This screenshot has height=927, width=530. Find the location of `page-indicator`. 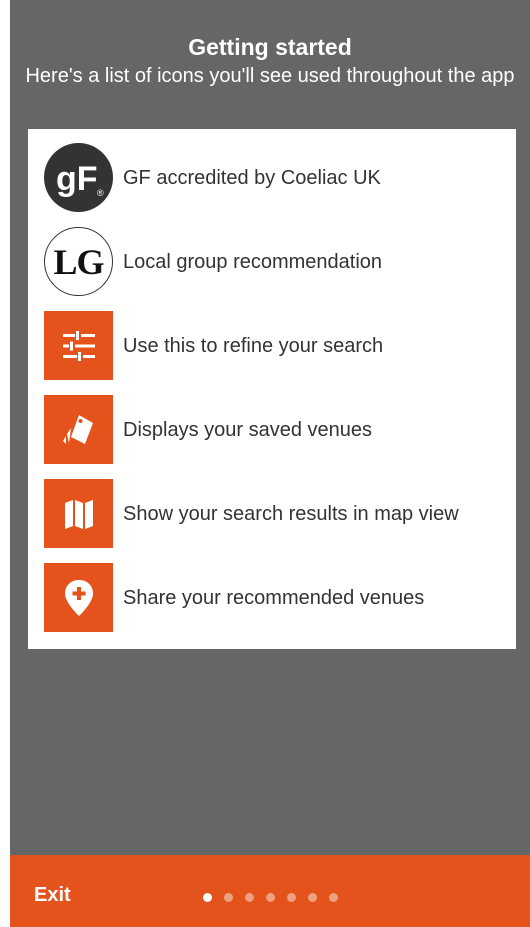

page-indicator is located at coordinates (270, 897).